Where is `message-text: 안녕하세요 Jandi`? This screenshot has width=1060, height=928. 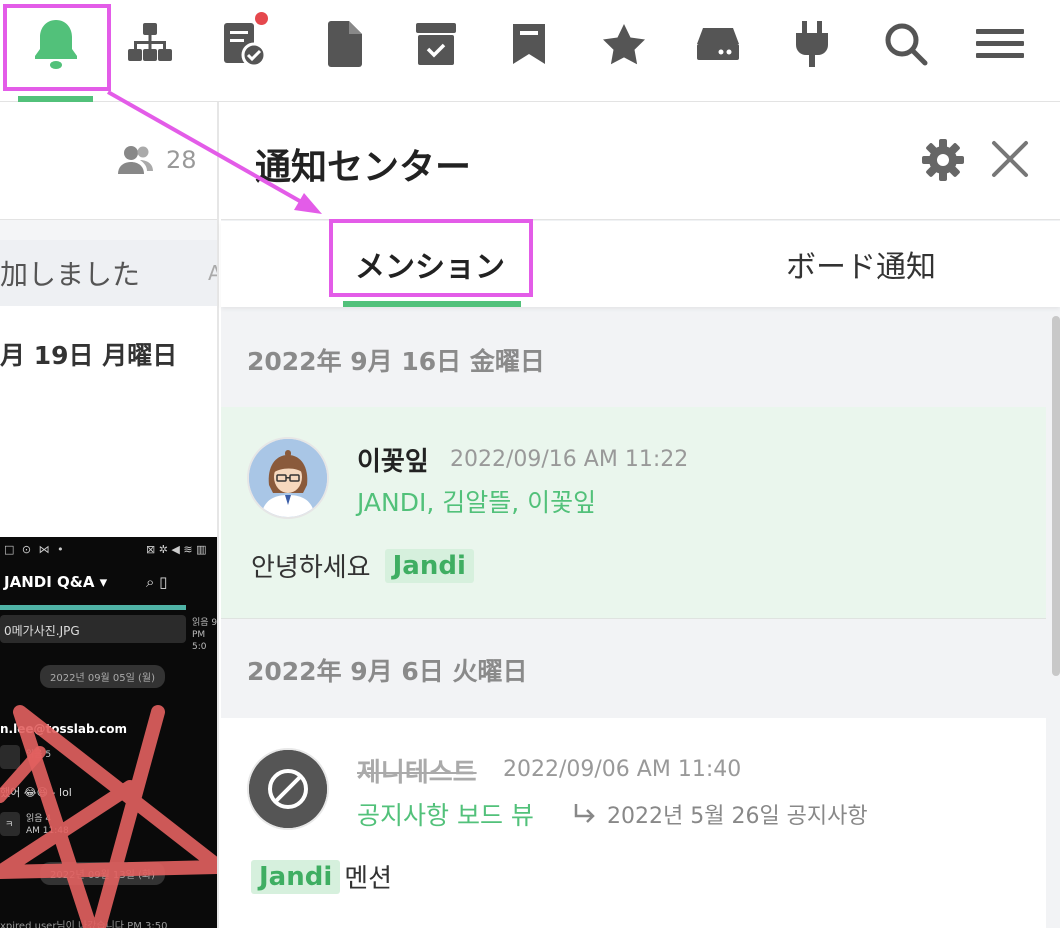
message-text: 안녕하세요 Jandi is located at coordinates (362, 565).